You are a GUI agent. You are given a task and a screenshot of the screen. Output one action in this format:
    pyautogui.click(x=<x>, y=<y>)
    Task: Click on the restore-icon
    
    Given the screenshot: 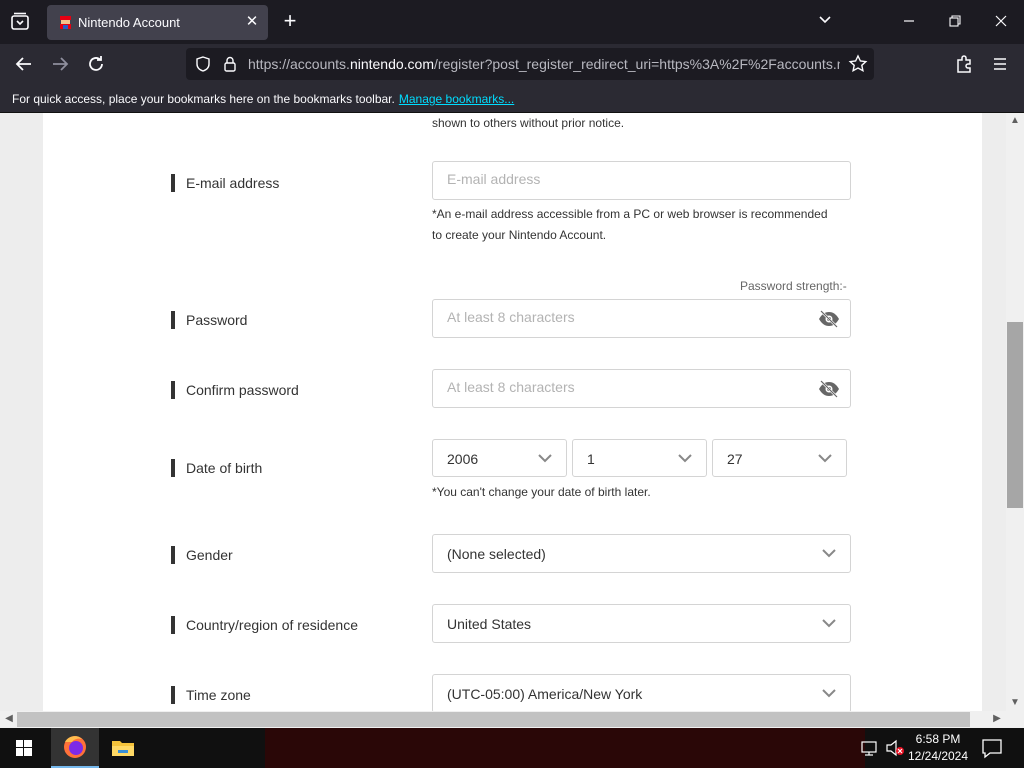 What is the action you would take?
    pyautogui.click(x=955, y=22)
    